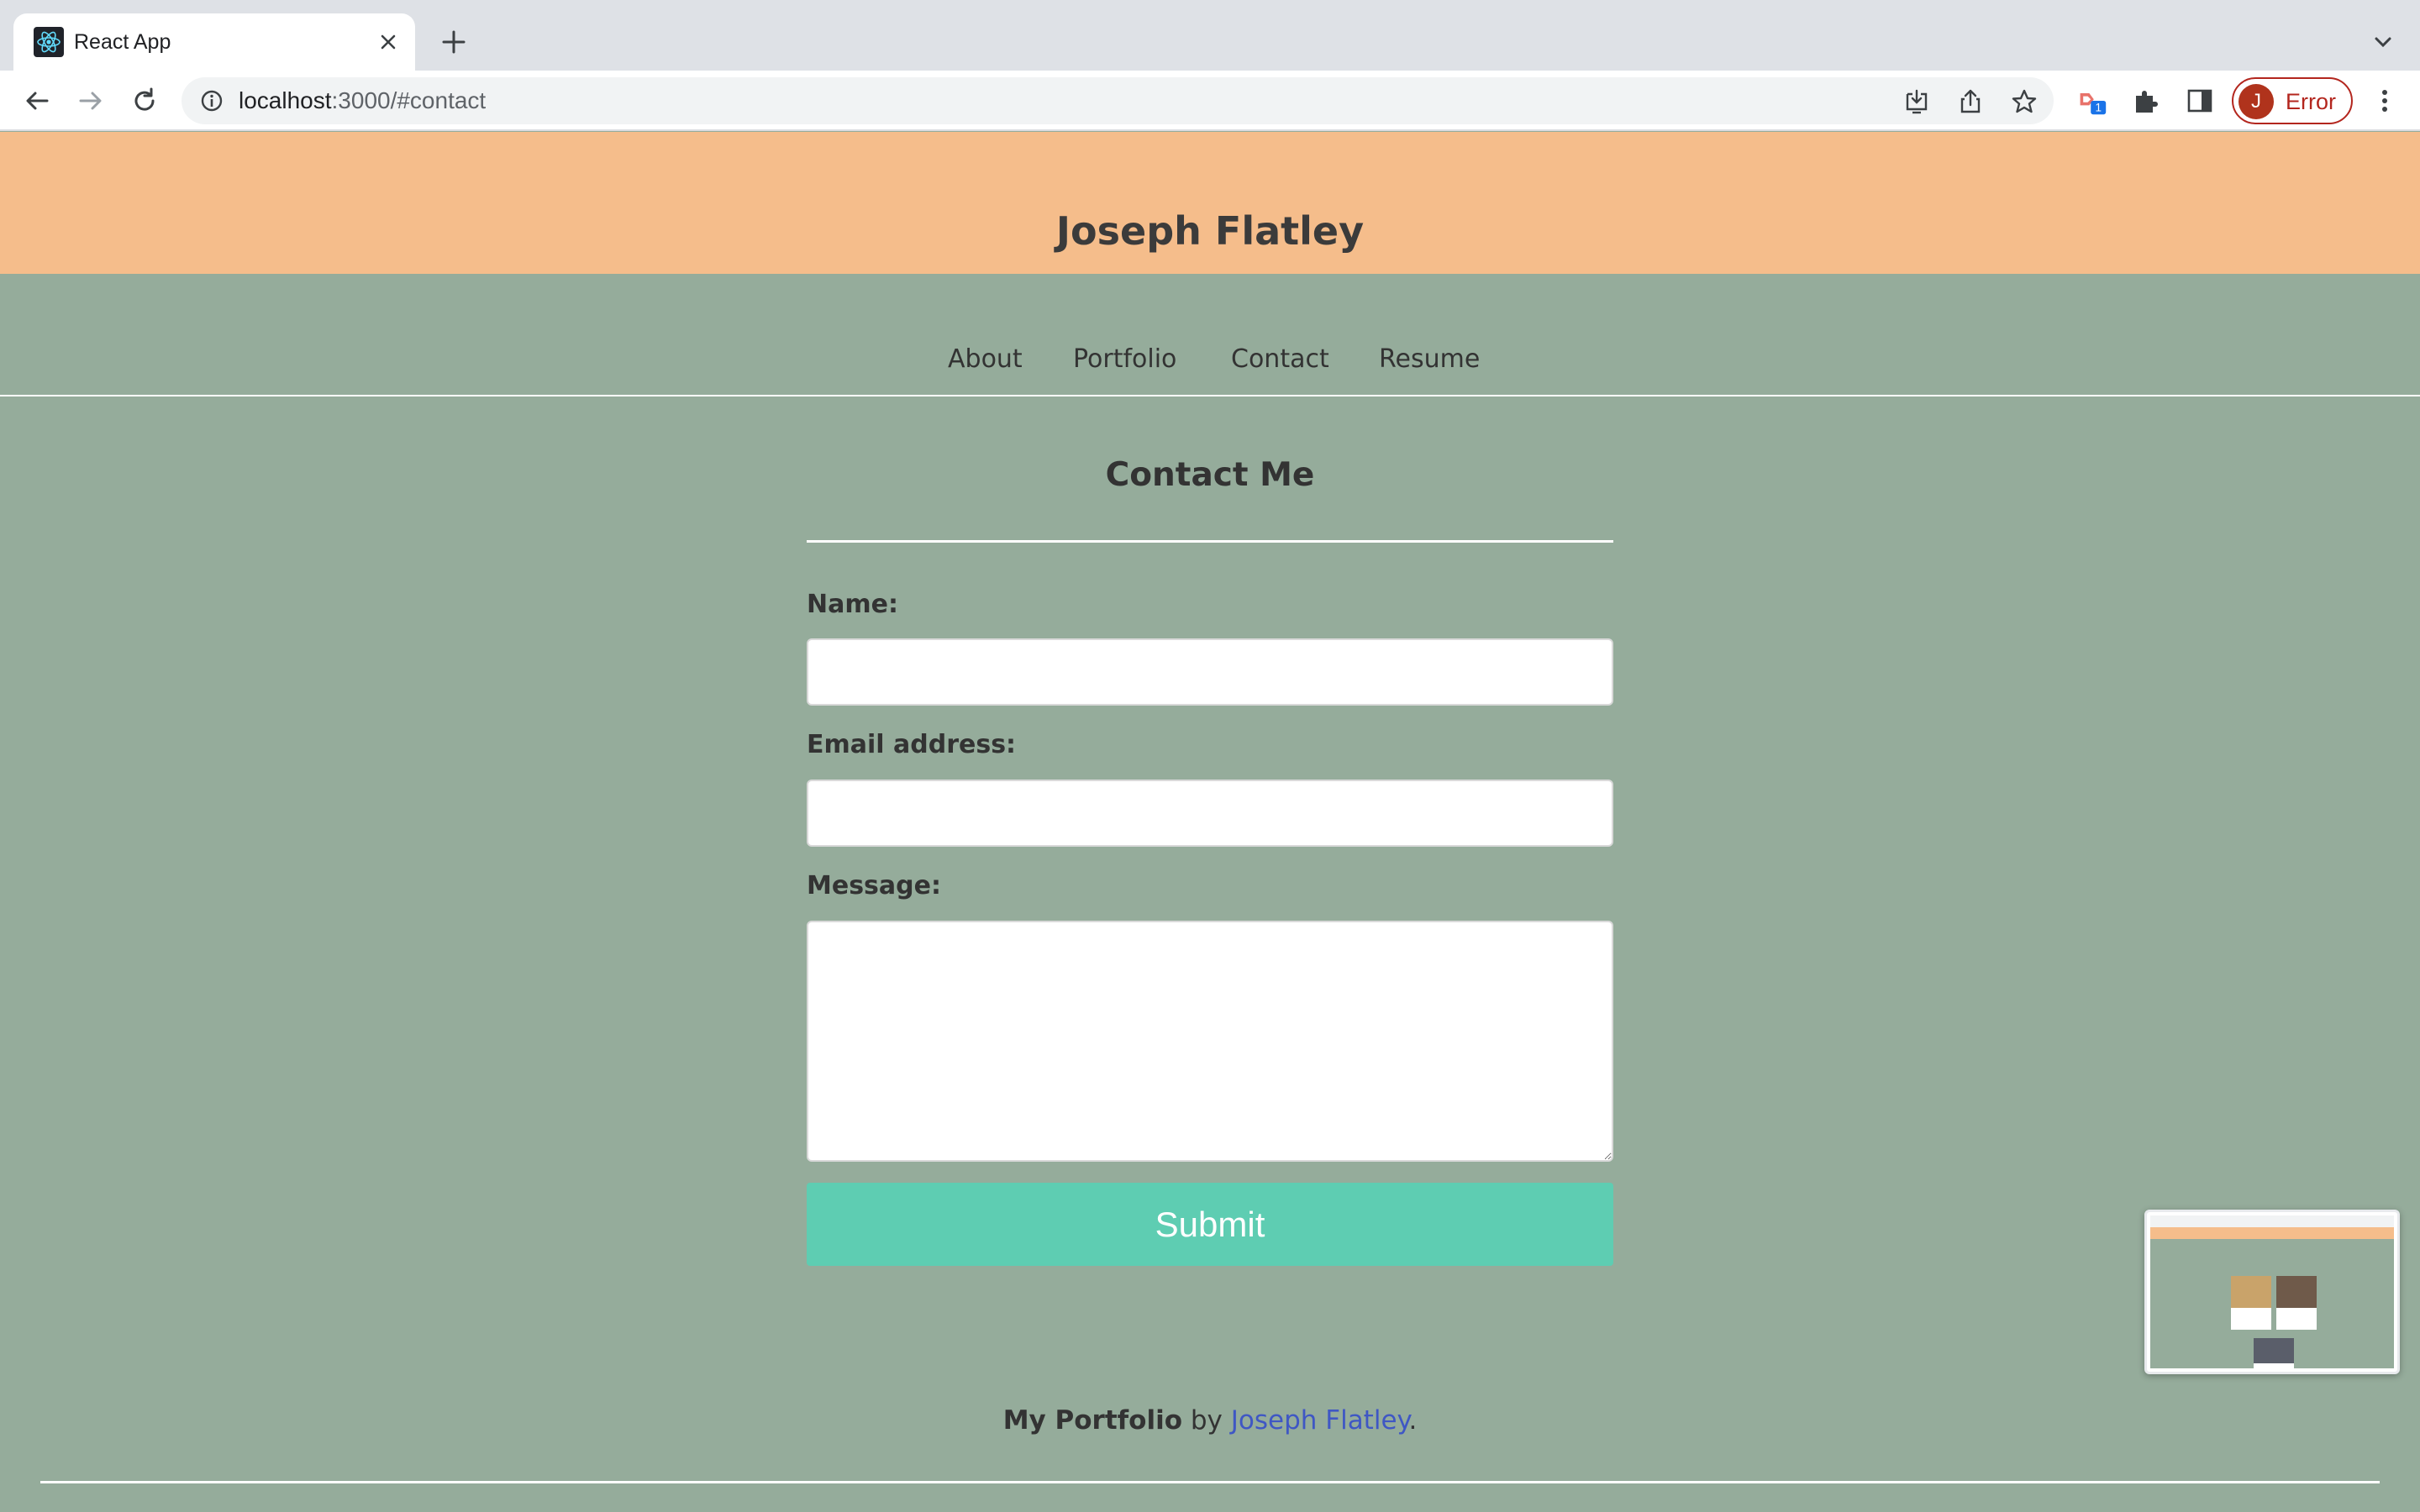  What do you see at coordinates (1210, 541) in the screenshot?
I see `heading-divider` at bounding box center [1210, 541].